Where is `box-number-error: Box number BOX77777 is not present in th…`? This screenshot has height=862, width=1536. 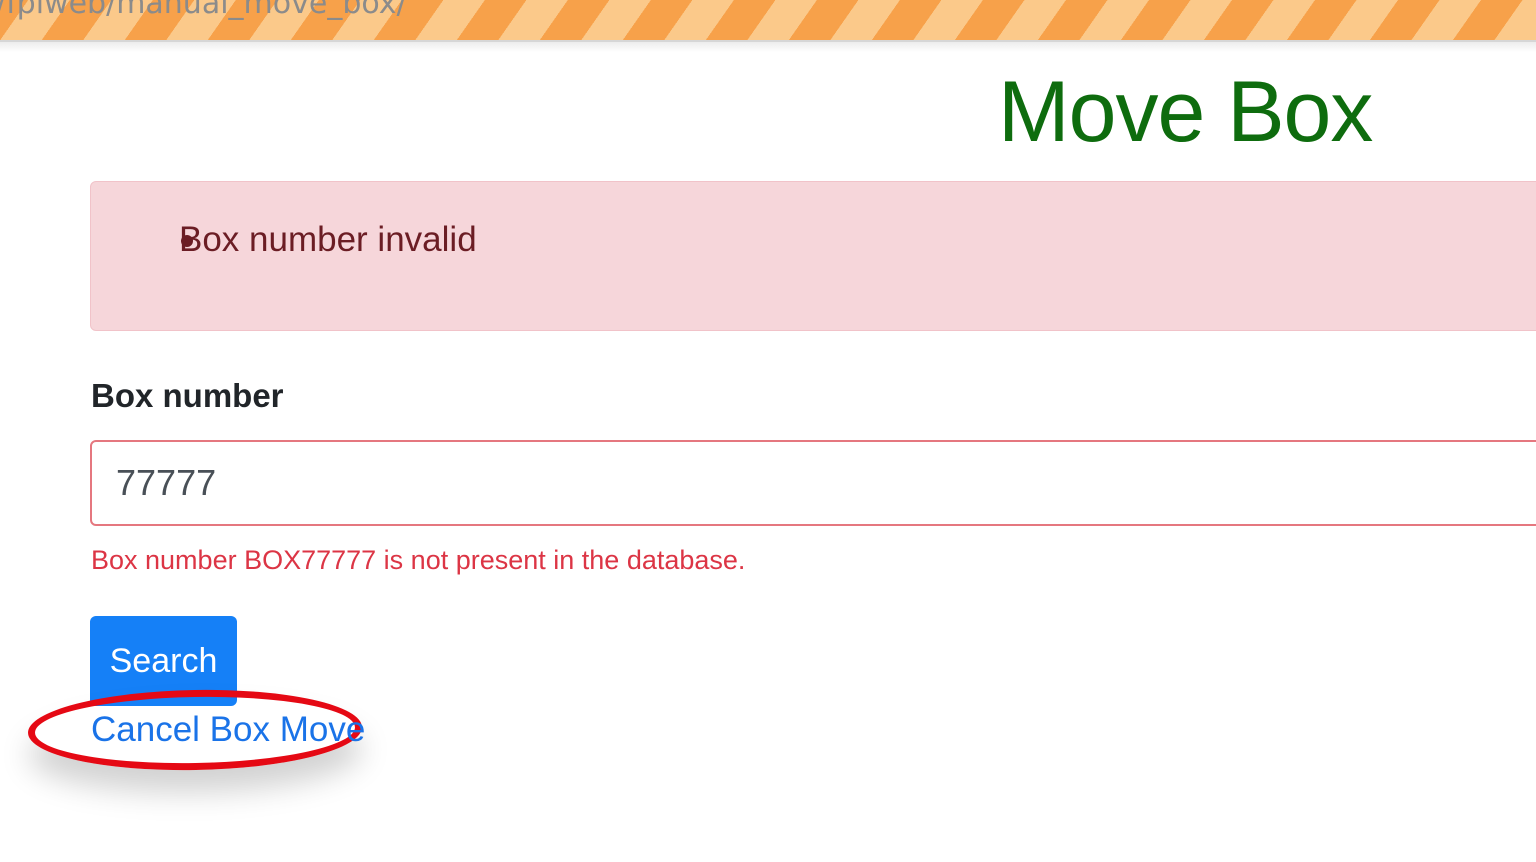
box-number-error: Box number BOX77777 is not present in th… is located at coordinates (418, 560).